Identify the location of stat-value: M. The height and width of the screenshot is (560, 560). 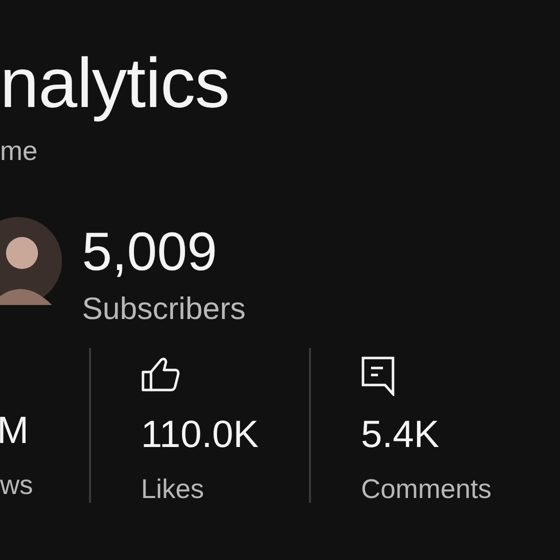
(15, 431).